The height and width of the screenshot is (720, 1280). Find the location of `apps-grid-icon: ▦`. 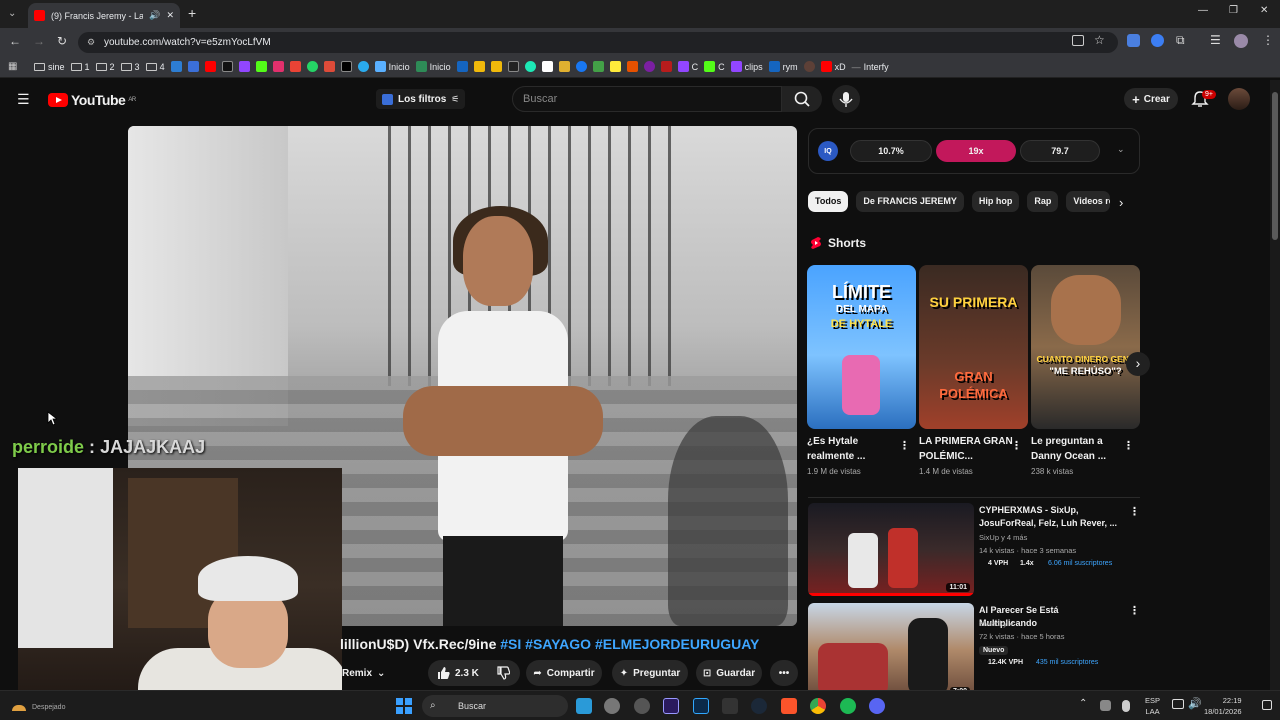

apps-grid-icon: ▦ is located at coordinates (12, 66).